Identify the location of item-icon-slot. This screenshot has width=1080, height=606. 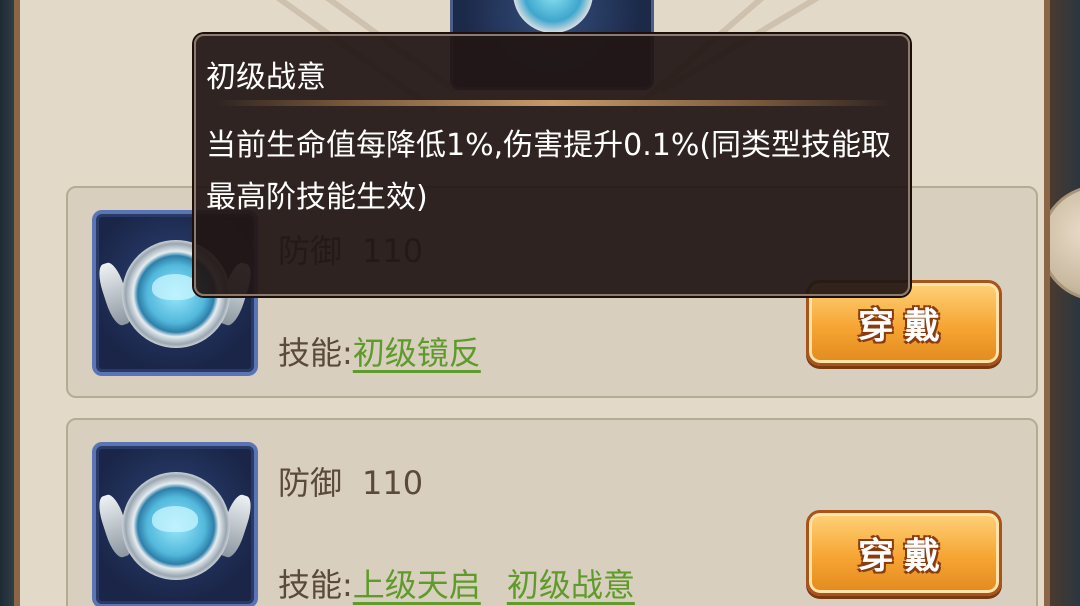
(175, 524).